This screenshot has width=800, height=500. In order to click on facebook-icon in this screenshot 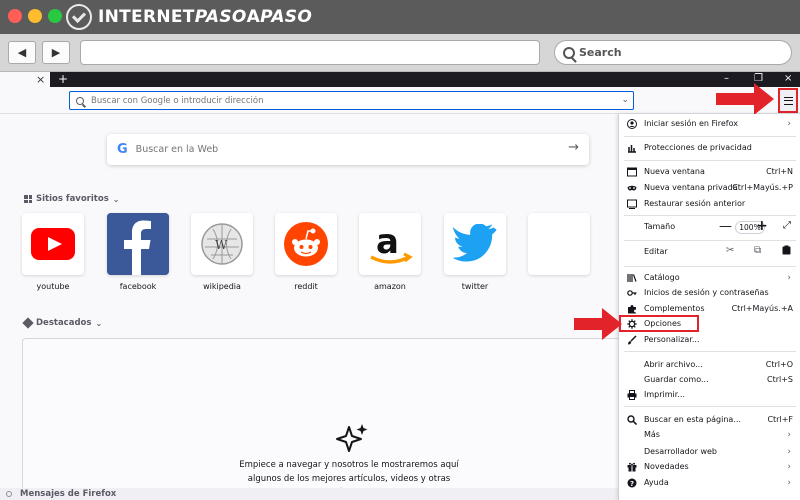, I will do `click(138, 244)`.